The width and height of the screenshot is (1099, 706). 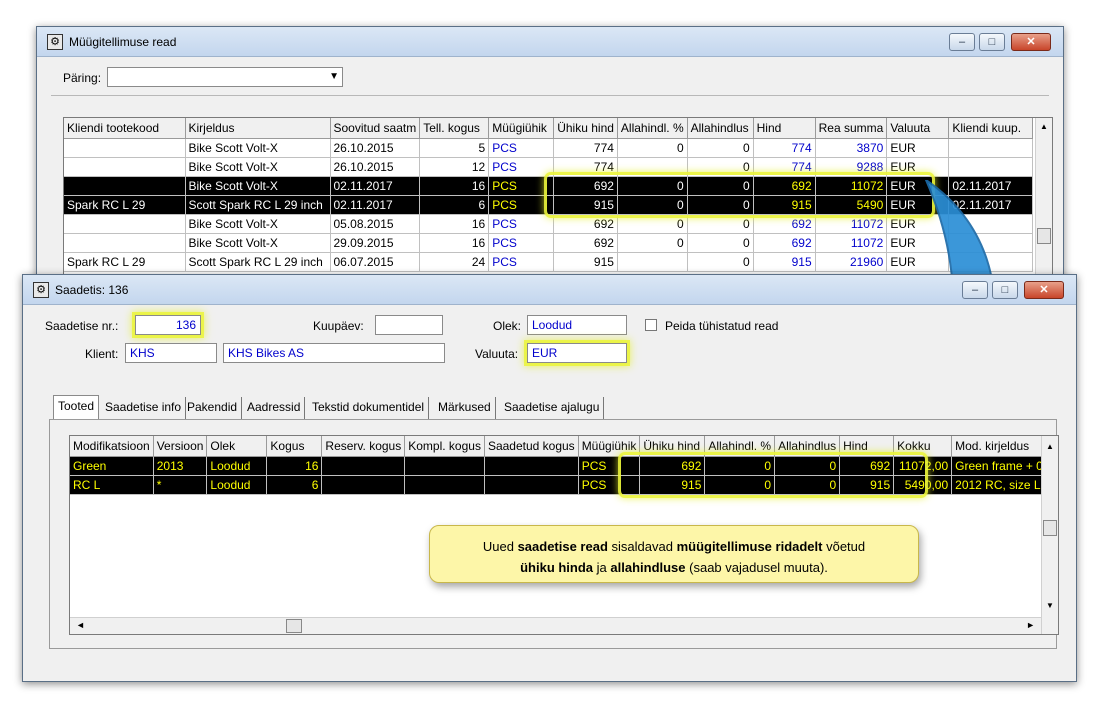 What do you see at coordinates (918, 148) in the screenshot?
I see `table-cell: EUR` at bounding box center [918, 148].